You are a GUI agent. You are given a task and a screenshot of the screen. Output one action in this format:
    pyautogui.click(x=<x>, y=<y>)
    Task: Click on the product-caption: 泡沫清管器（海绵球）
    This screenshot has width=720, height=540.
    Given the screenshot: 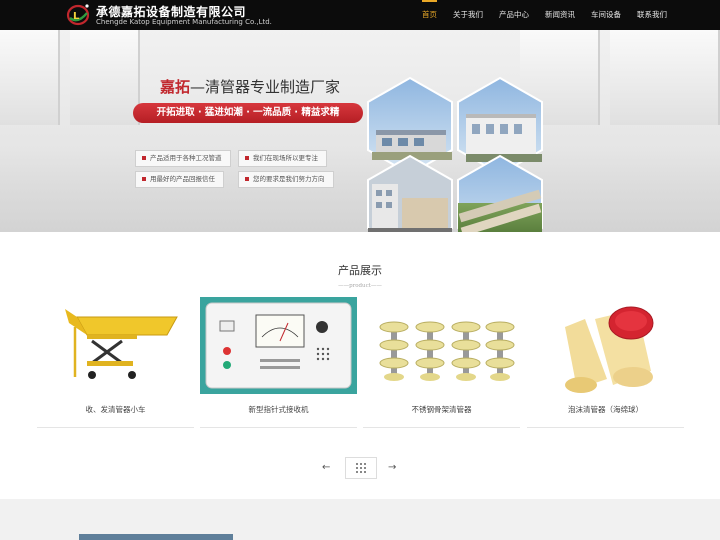 What is the action you would take?
    pyautogui.click(x=605, y=409)
    